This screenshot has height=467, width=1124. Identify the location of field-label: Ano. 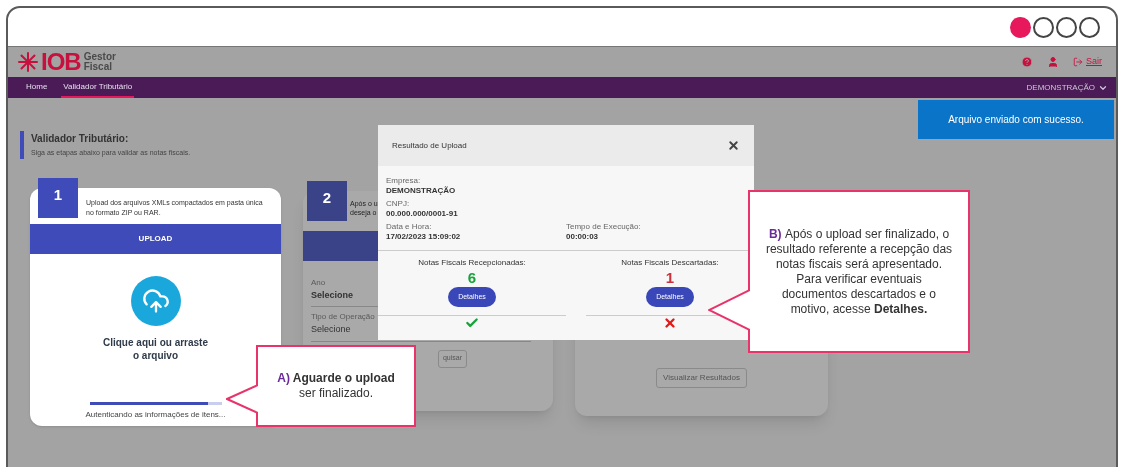
(318, 282).